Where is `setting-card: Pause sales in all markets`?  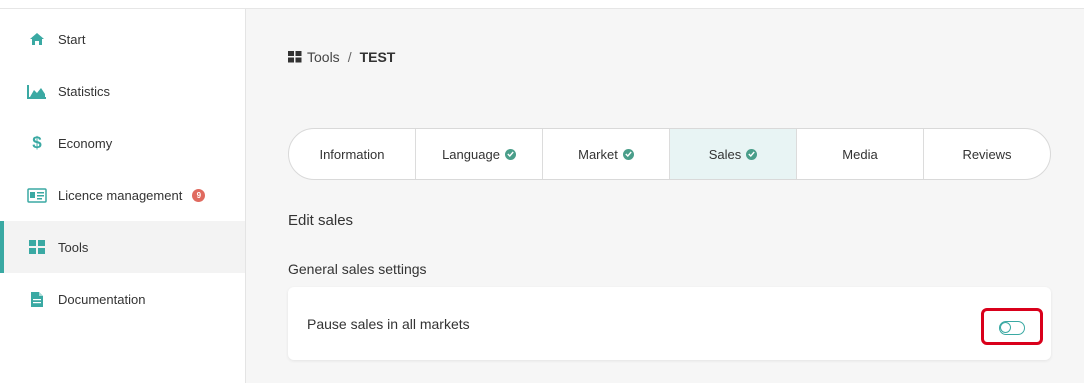 setting-card: Pause sales in all markets is located at coordinates (669, 323).